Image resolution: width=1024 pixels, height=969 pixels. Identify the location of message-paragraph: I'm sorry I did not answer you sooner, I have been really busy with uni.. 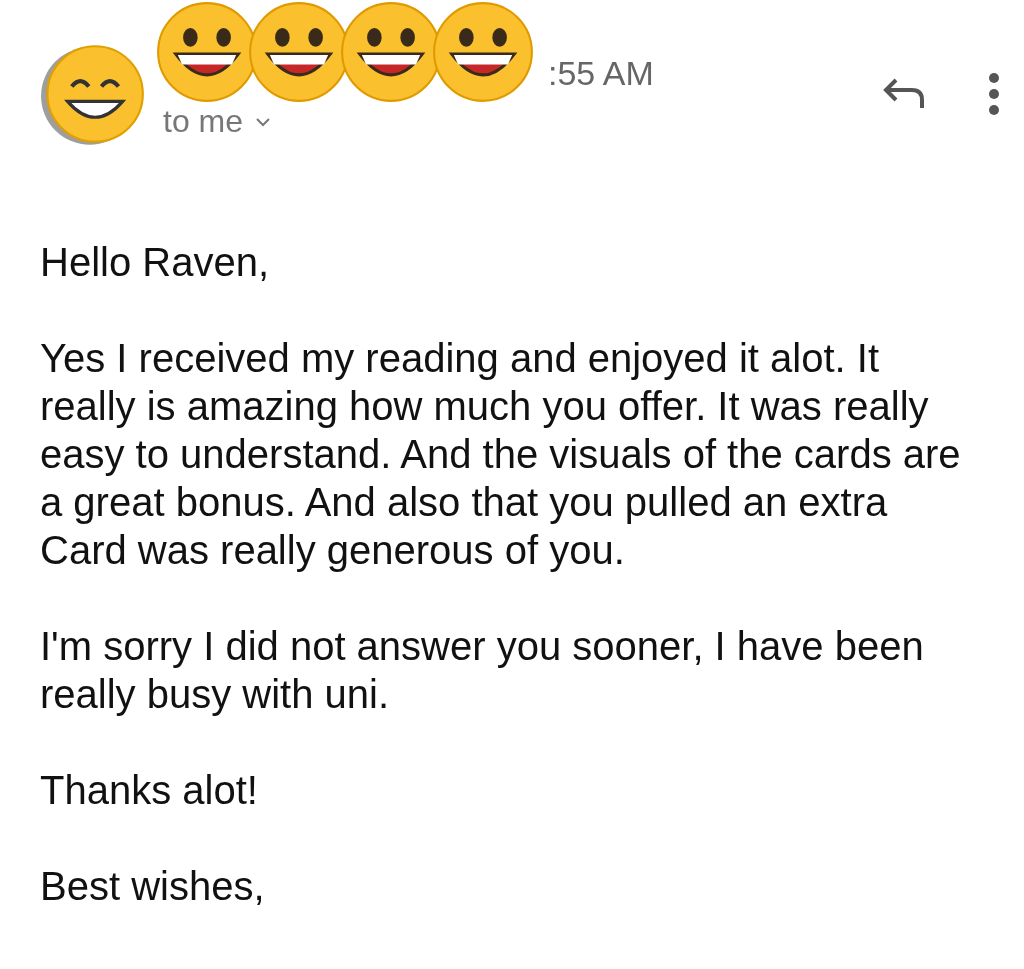
(482, 670).